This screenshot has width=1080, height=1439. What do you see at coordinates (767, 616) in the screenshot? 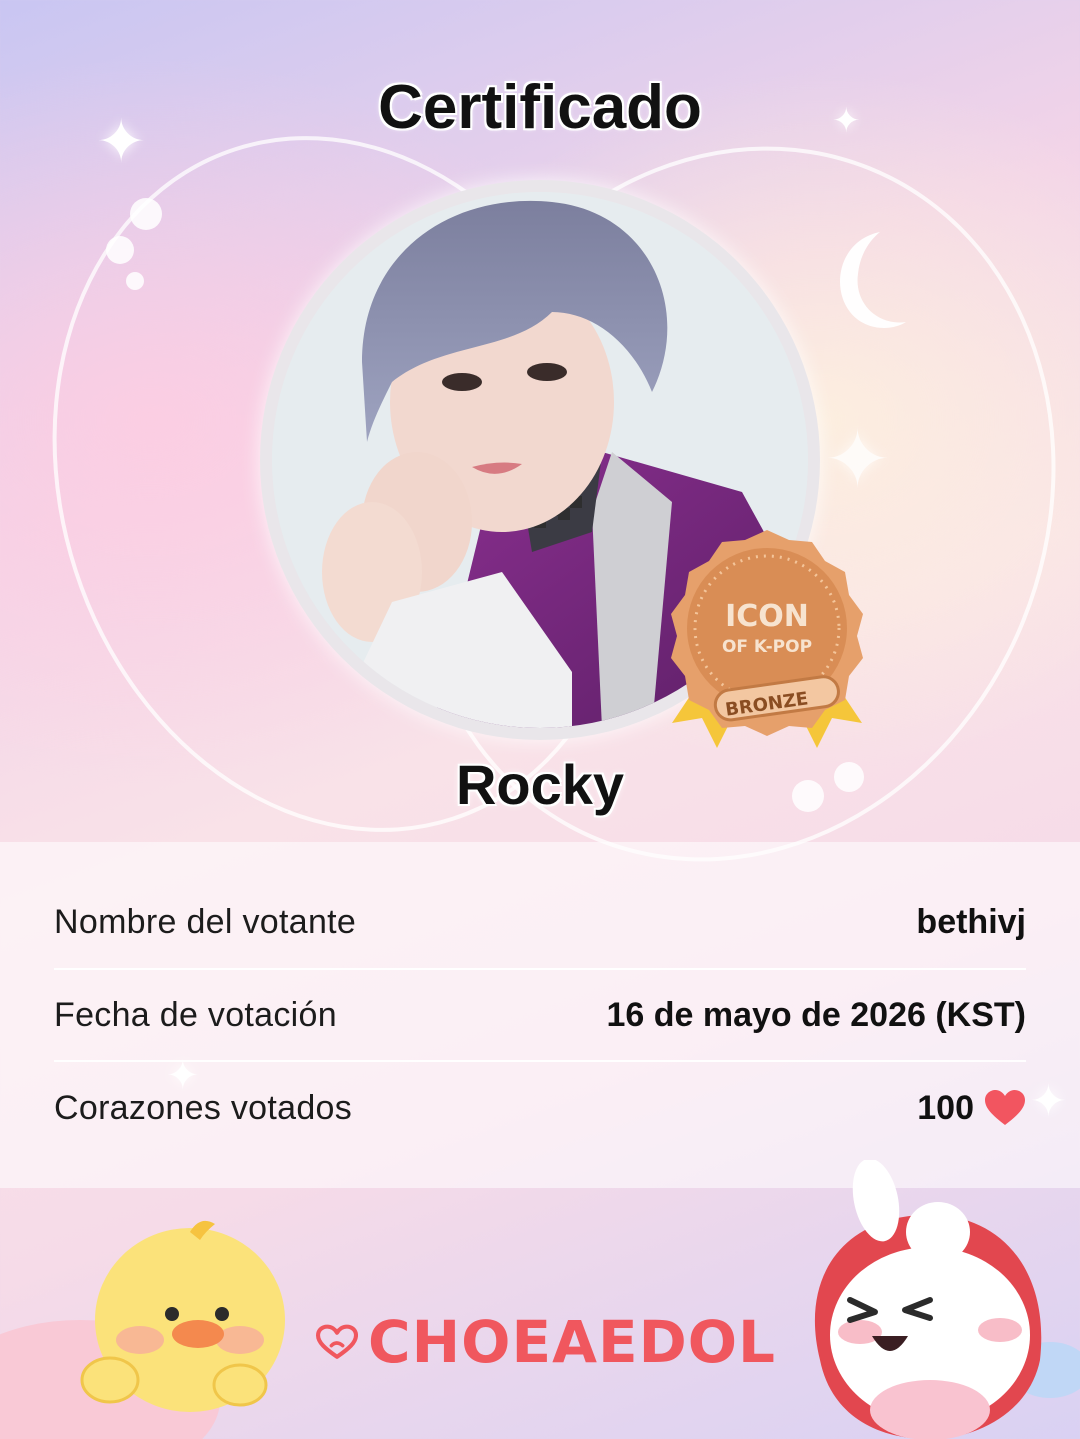
I see `badge-line1: ICON` at bounding box center [767, 616].